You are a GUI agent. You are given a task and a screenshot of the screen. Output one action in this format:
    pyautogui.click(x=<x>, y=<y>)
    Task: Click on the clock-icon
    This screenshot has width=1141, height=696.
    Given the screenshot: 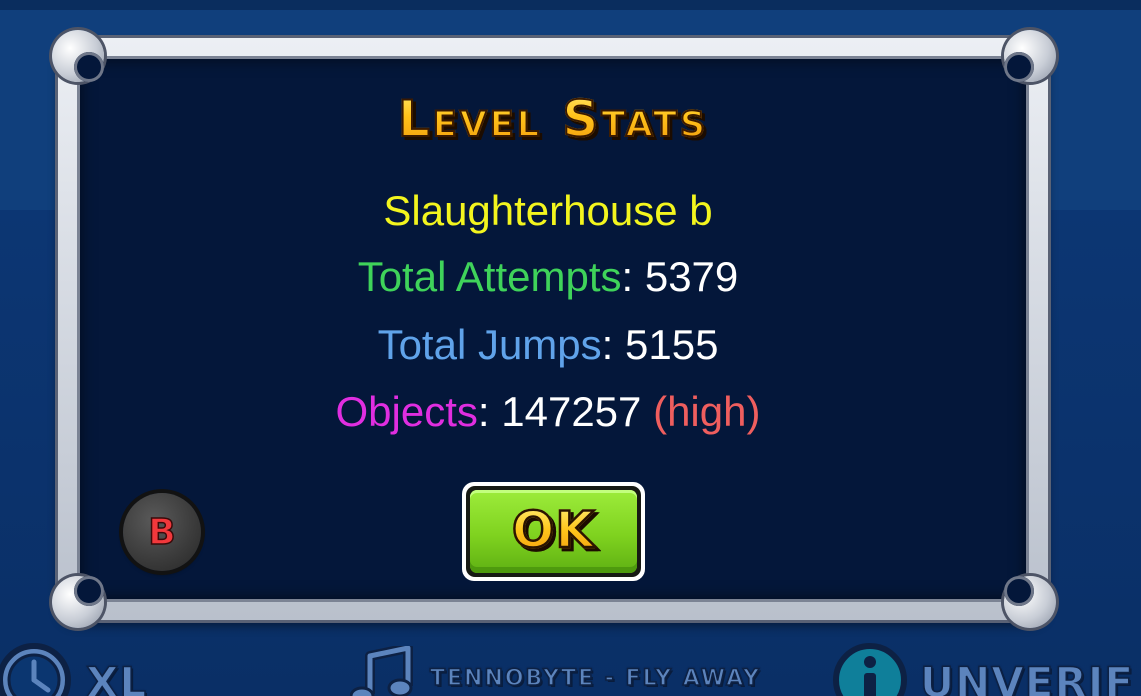 What is the action you would take?
    pyautogui.click(x=37, y=668)
    